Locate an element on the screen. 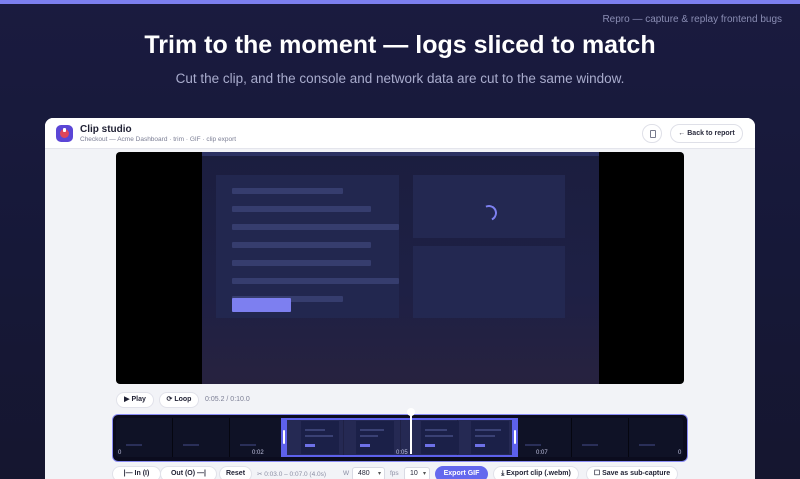 Image resolution: width=800 pixels, height=479 pixels. top-accent-bar is located at coordinates (400, 2).